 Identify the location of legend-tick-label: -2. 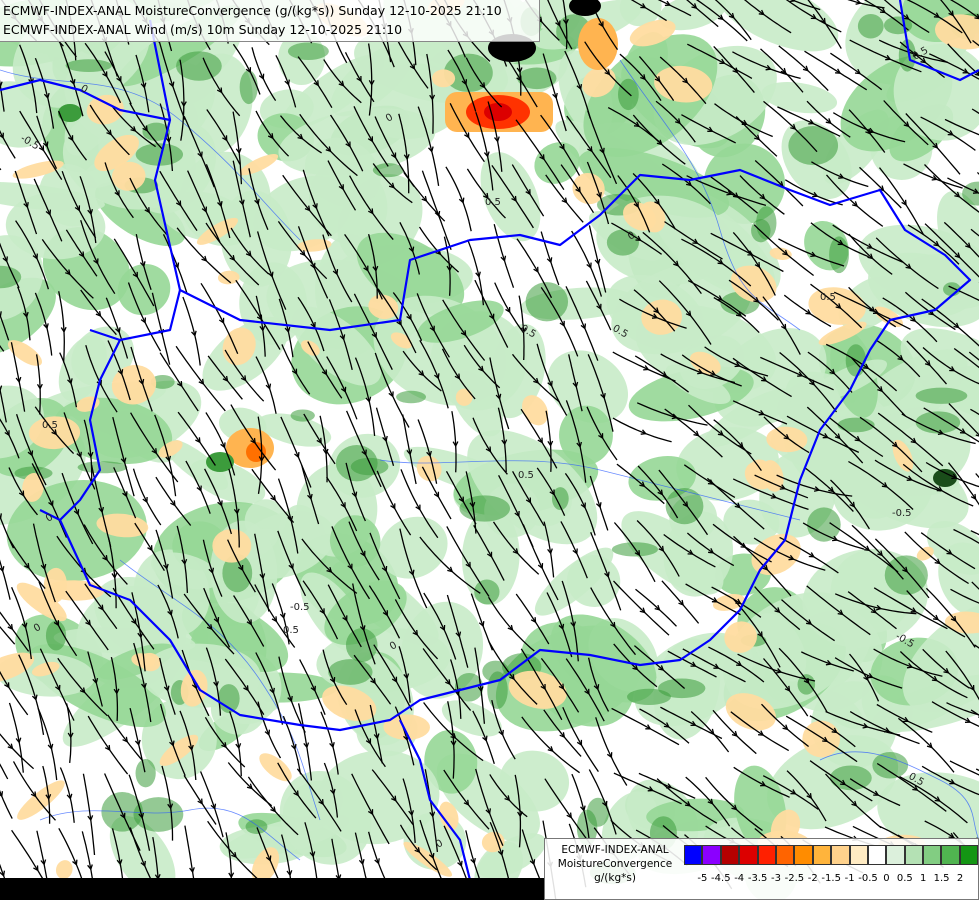
(812, 878).